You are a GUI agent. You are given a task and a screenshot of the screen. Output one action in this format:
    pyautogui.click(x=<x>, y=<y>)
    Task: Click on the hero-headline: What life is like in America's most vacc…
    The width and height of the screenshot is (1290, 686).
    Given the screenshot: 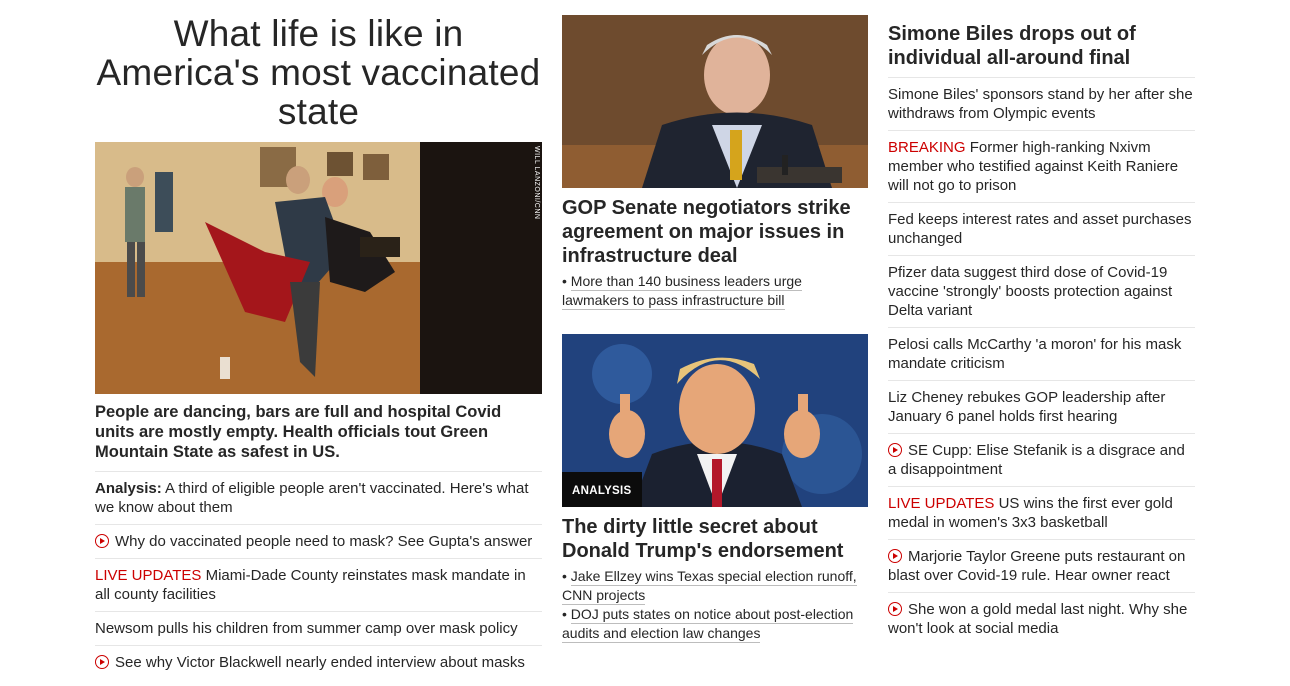 What is the action you would take?
    pyautogui.click(x=318, y=72)
    